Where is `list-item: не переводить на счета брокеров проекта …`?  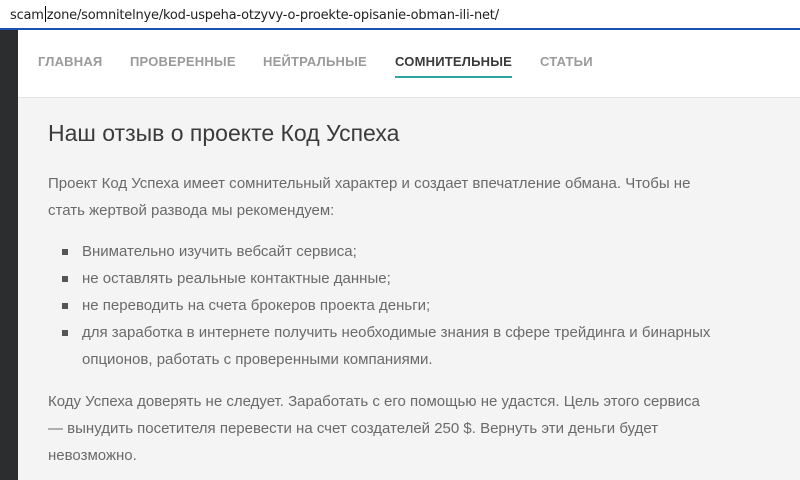
list-item: не переводить на счета брокеров проекта … is located at coordinates (431, 305).